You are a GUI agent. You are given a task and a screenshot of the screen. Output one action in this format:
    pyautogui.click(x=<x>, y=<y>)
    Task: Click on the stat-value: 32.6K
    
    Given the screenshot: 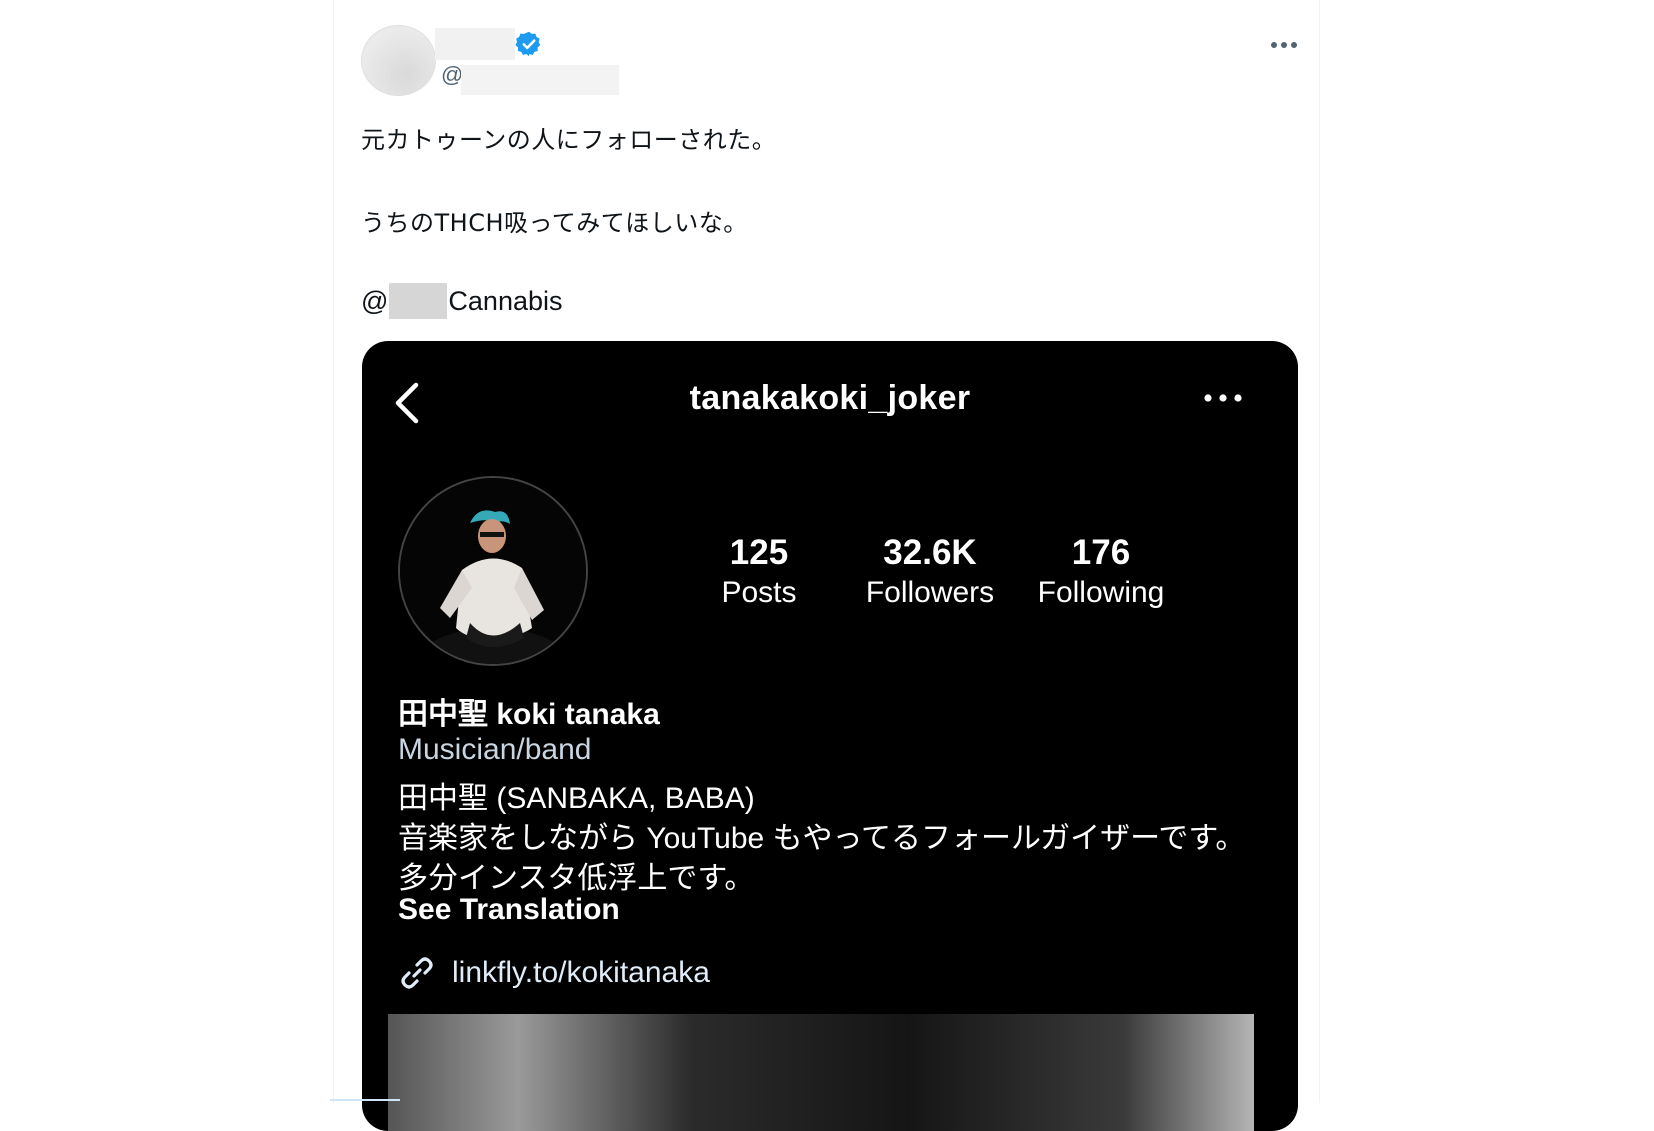 What is the action you would take?
    pyautogui.click(x=930, y=552)
    